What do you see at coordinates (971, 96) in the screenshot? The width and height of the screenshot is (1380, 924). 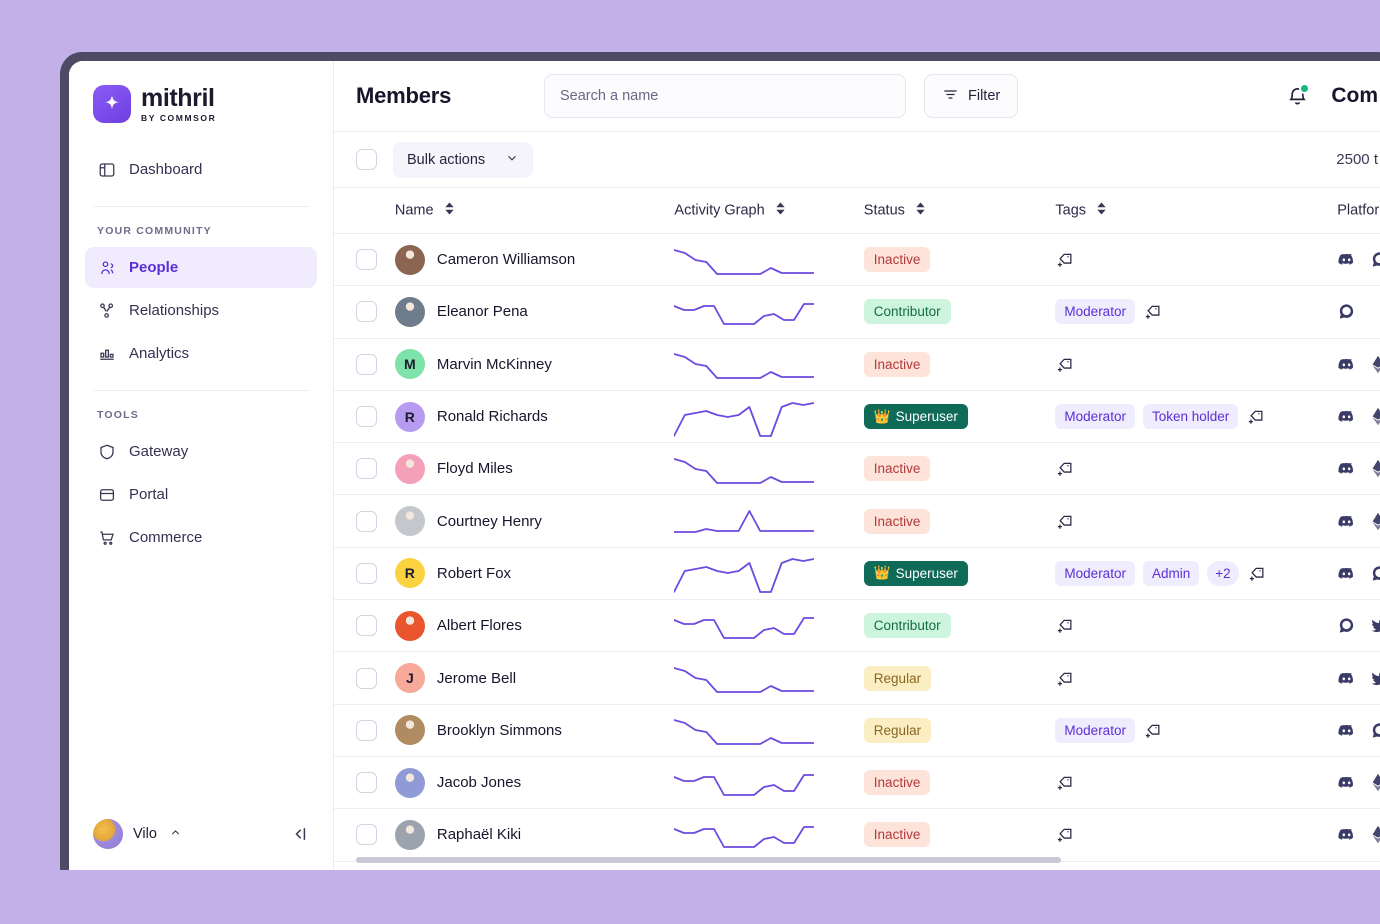 I see `filter-button: Filter` at bounding box center [971, 96].